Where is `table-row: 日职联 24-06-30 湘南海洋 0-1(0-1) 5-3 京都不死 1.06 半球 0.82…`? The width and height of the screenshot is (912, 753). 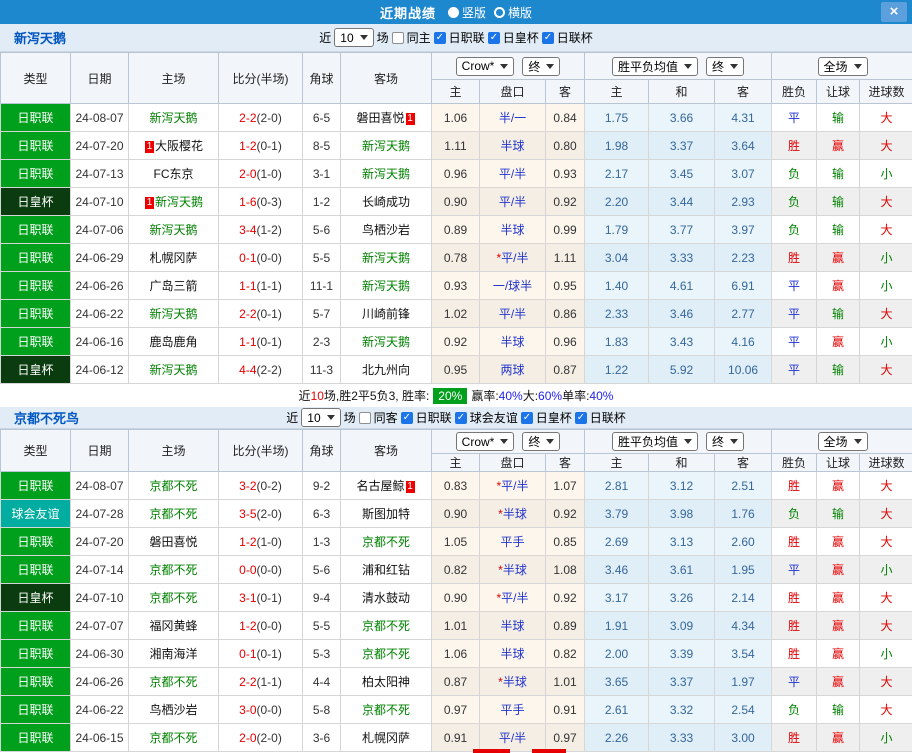 table-row: 日职联 24-06-30 湘南海洋 0-1(0-1) 5-3 京都不死 1.06 半球 0.82… is located at coordinates (456, 653).